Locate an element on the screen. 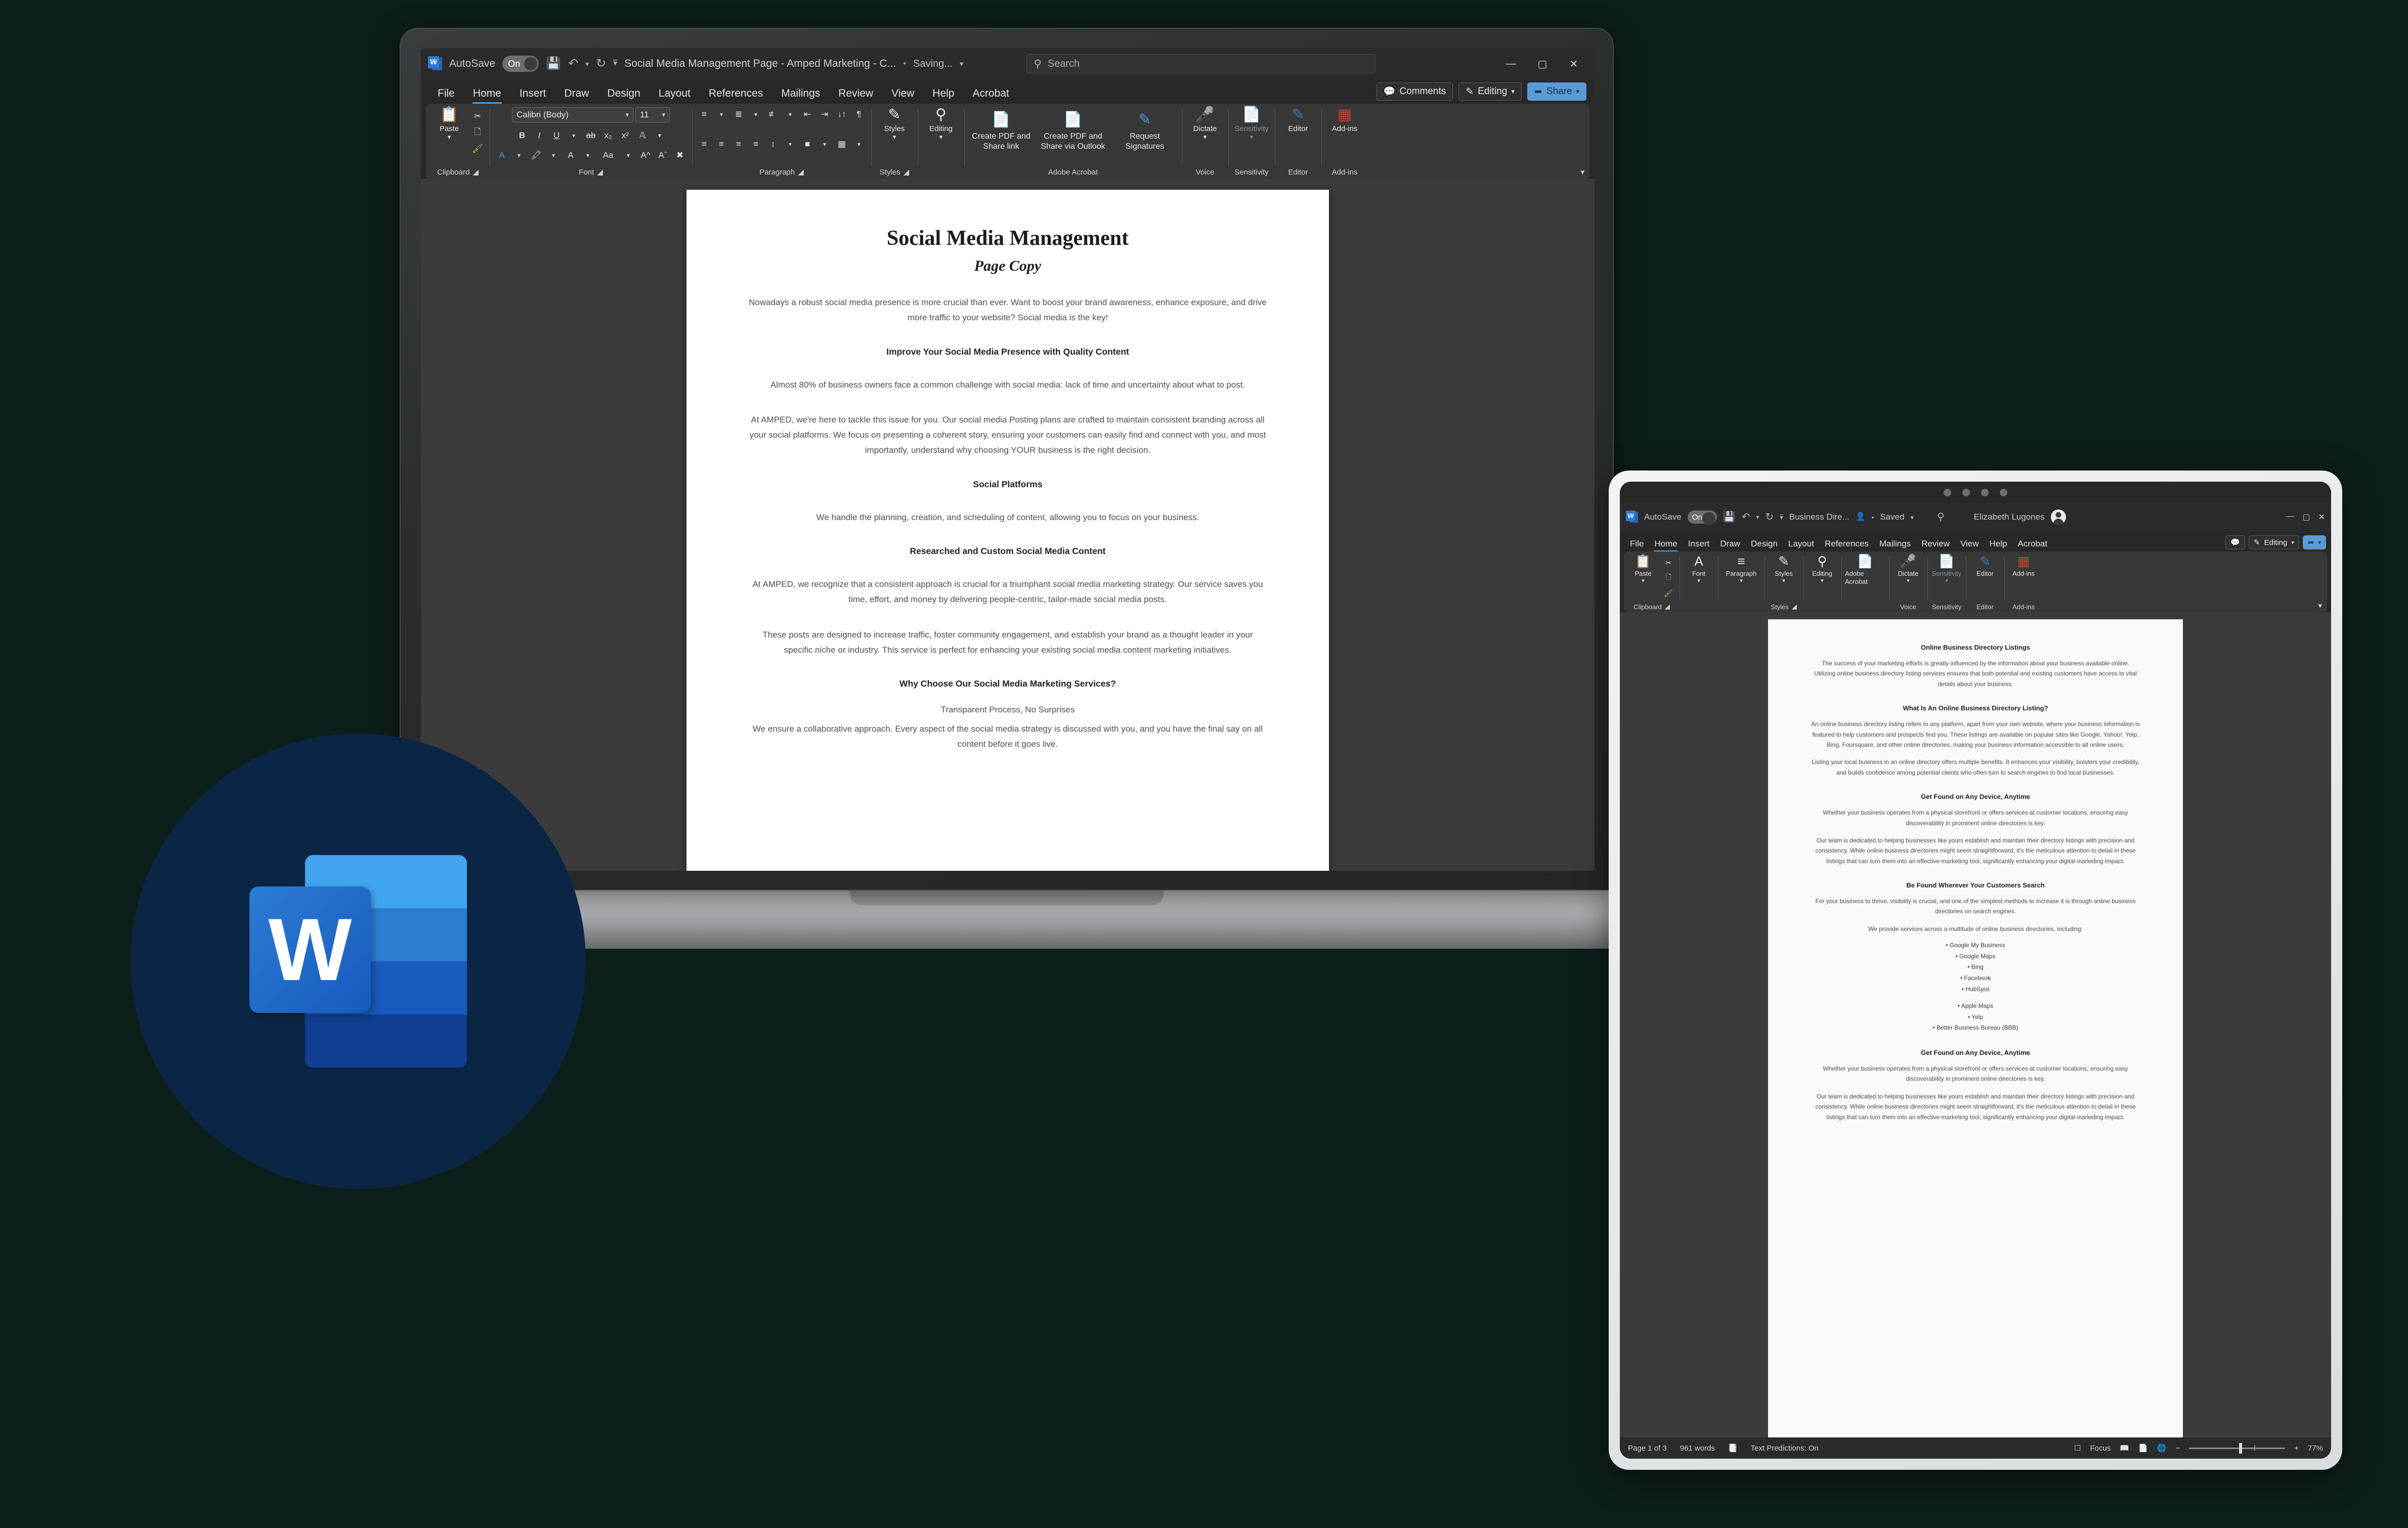  scissors-icon: ✂ is located at coordinates (477, 116).